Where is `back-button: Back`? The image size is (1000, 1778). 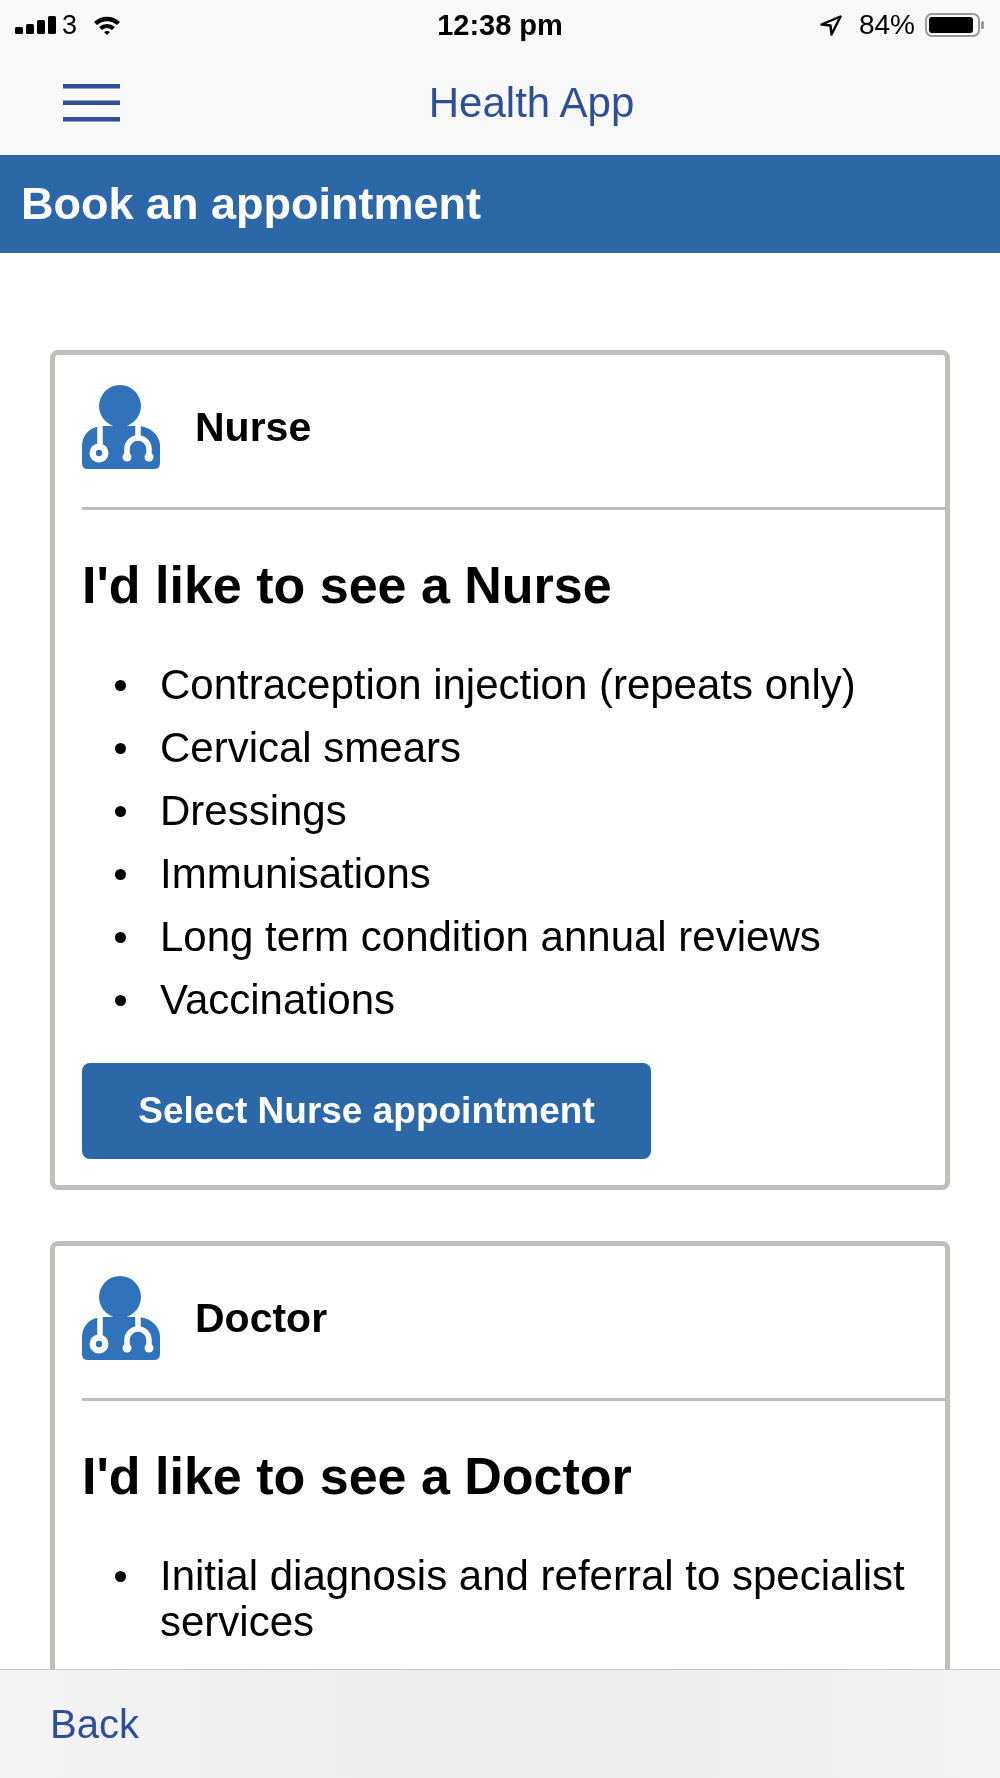
back-button: Back is located at coordinates (94, 1724).